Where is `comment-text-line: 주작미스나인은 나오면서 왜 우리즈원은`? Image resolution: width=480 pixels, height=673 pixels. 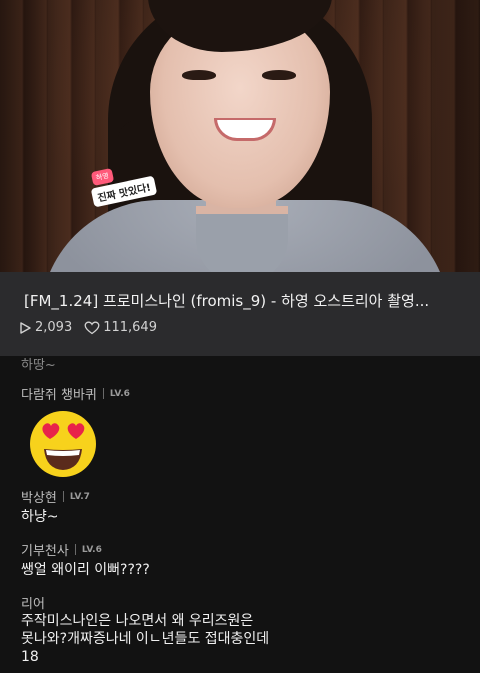 comment-text-line: 주작미스나인은 나오면서 왜 우리즈원은 is located at coordinates (137, 621).